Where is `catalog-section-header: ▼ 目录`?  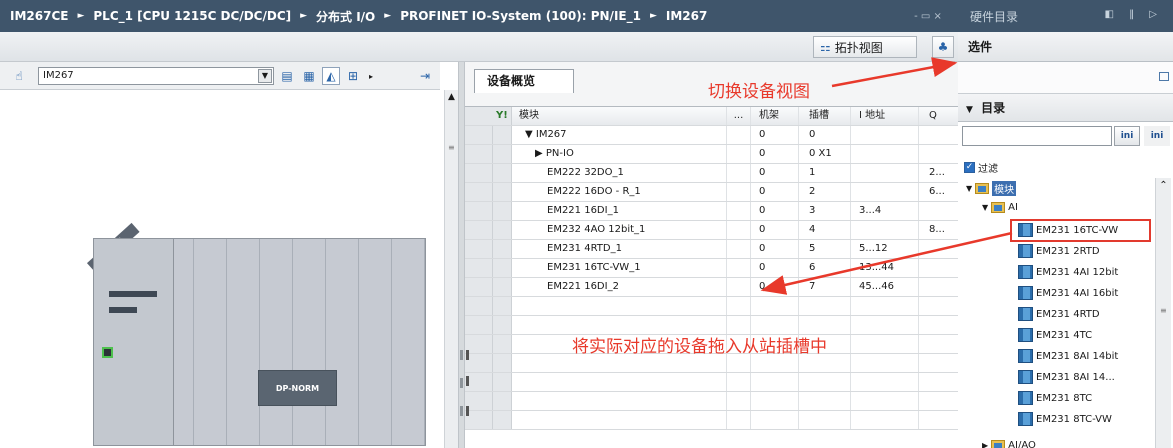
catalog-section-header: ▼ 目录 is located at coordinates (1065, 108).